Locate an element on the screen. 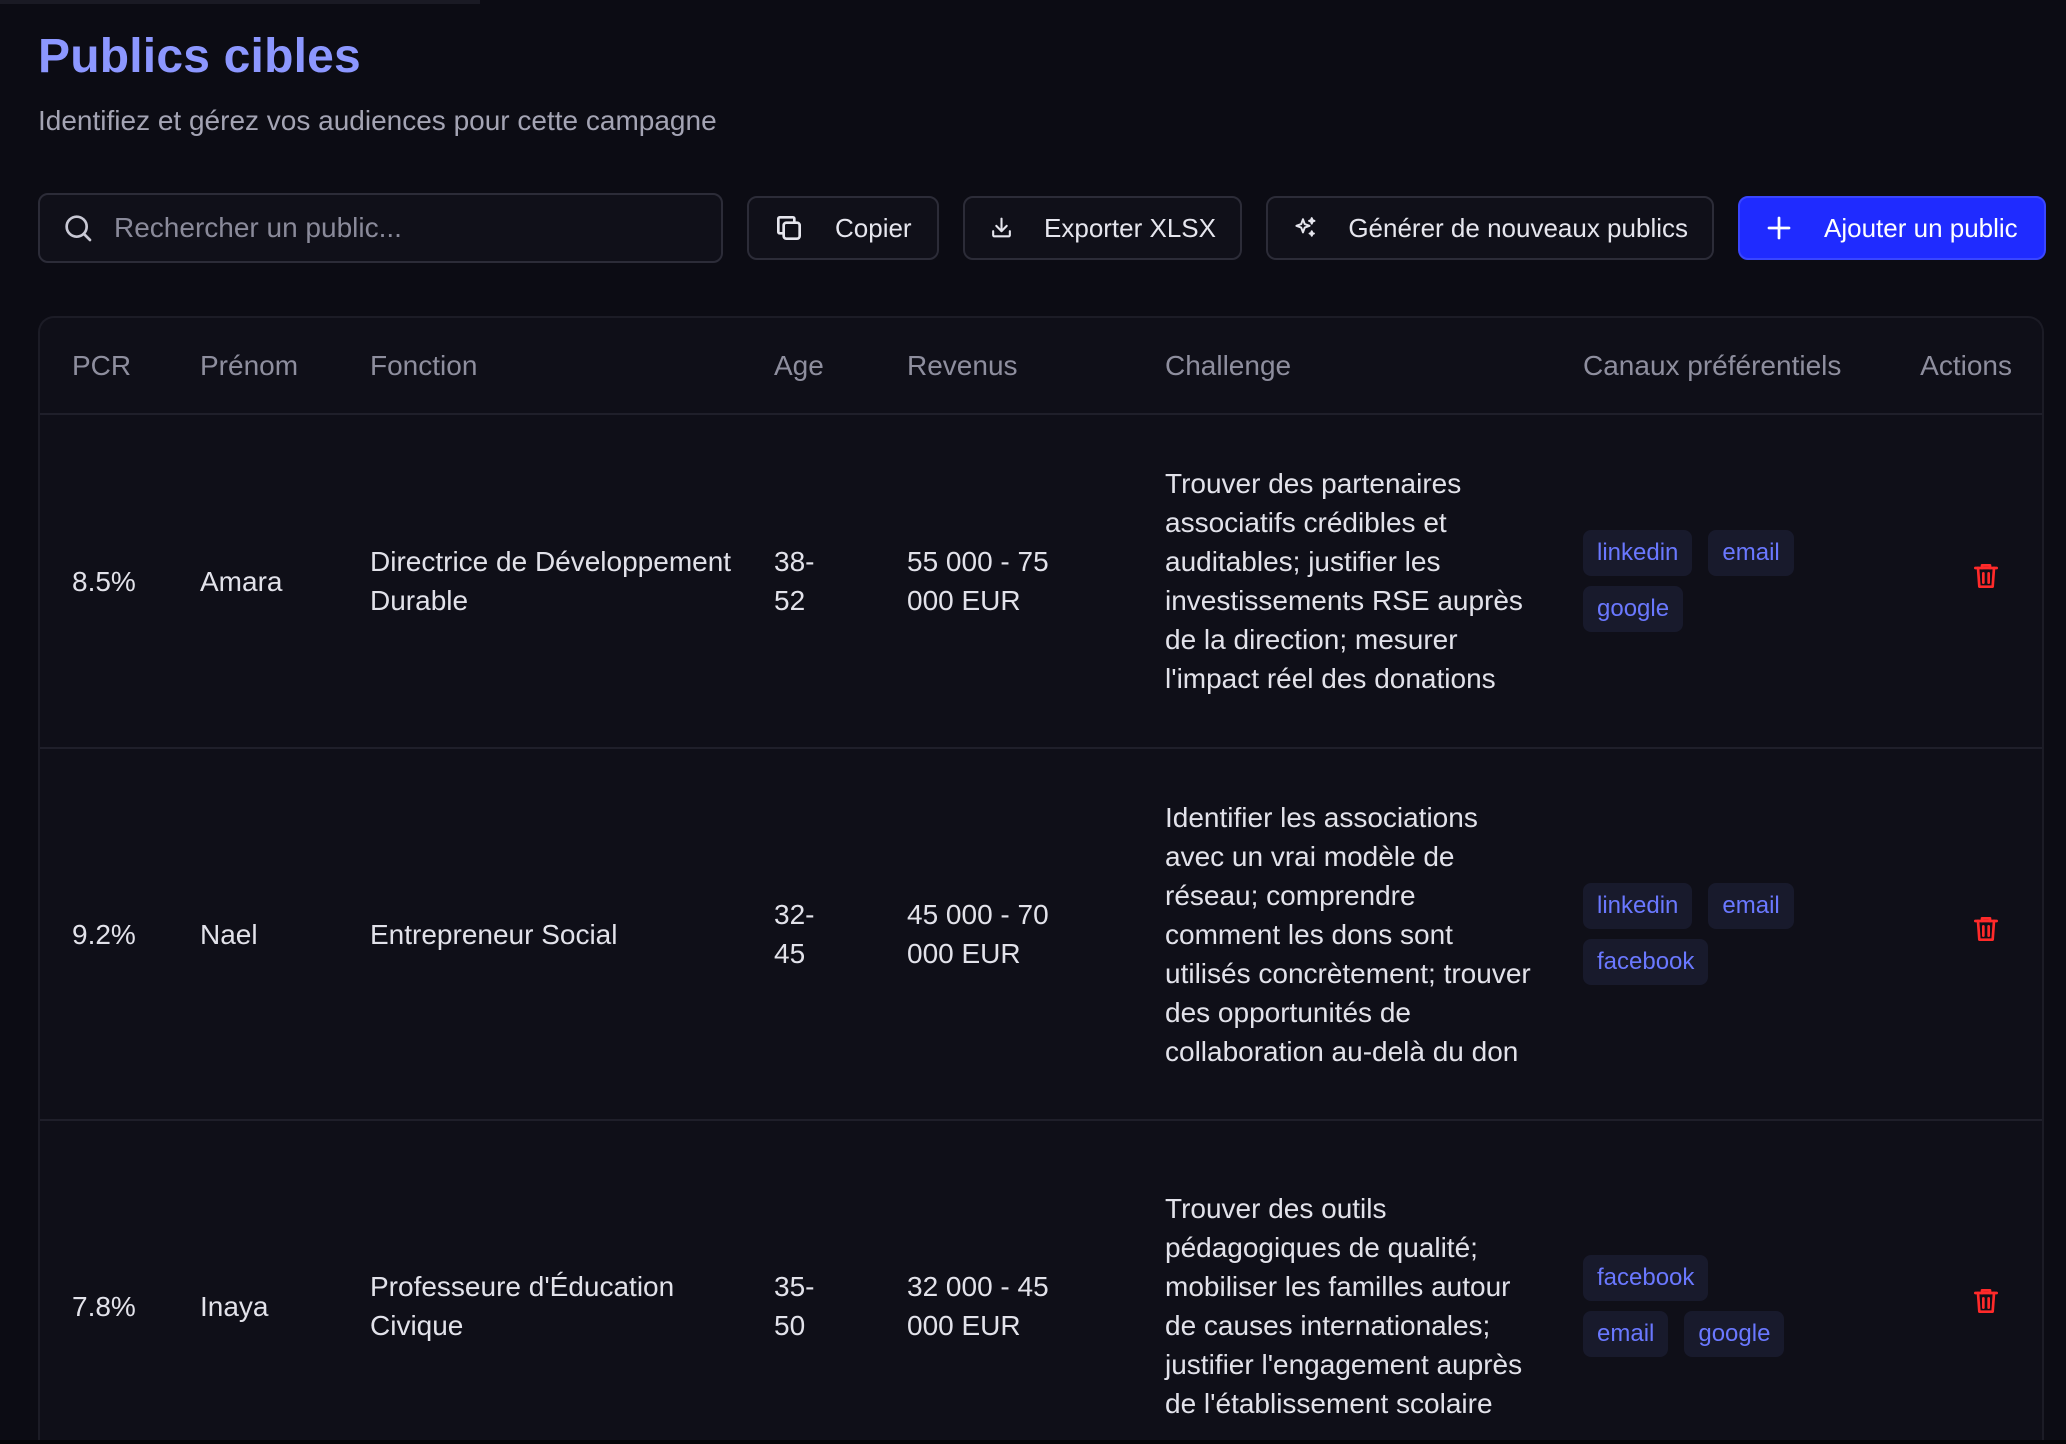 The image size is (2066, 1444). search-icon is located at coordinates (78, 228).